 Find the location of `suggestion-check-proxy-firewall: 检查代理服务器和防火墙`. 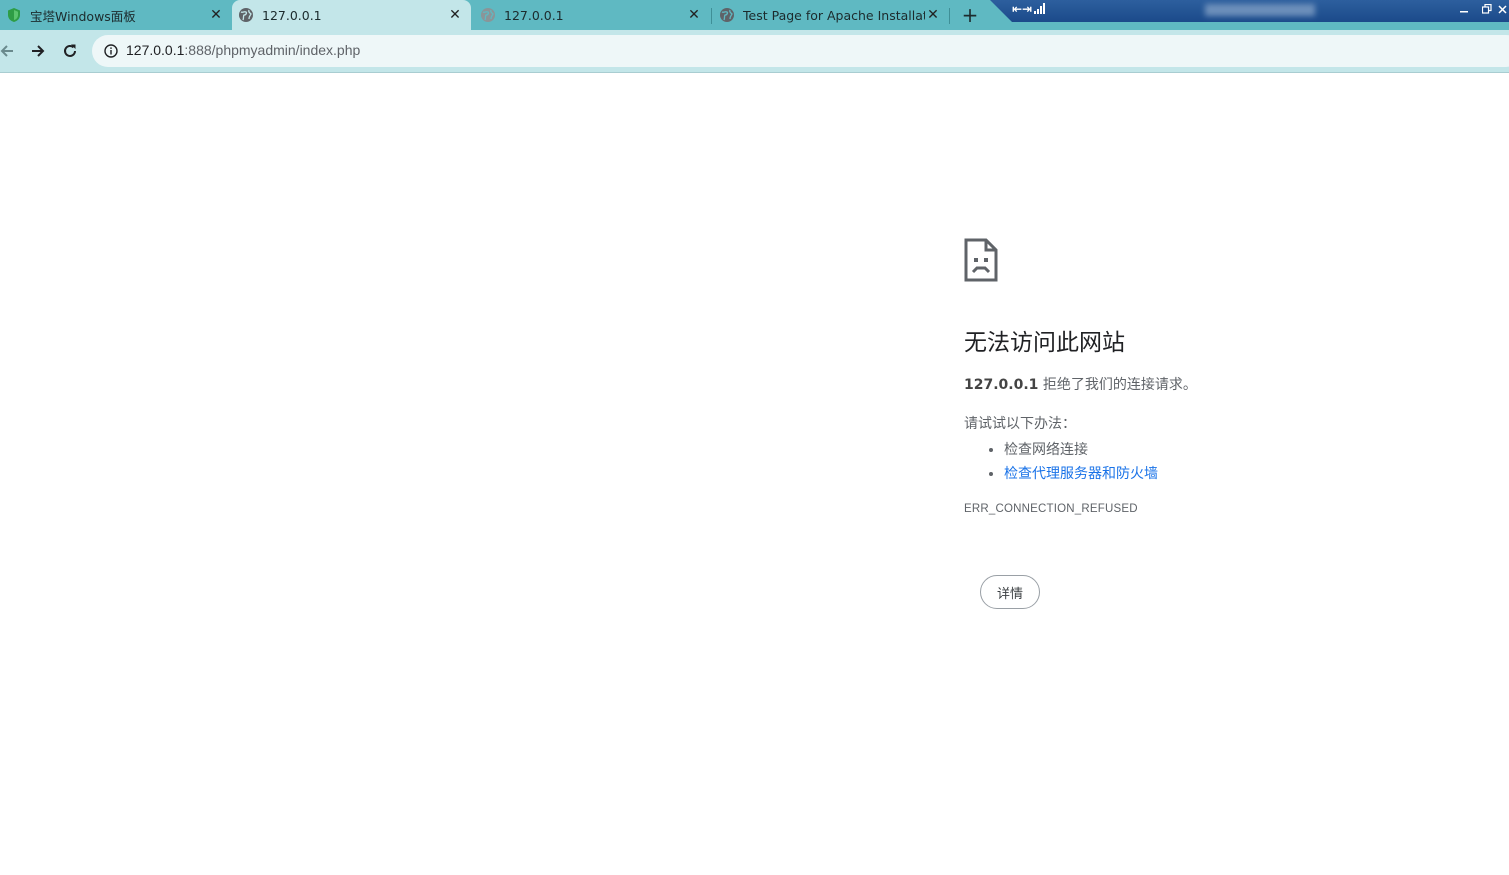

suggestion-check-proxy-firewall: 检查代理服务器和防火墙 is located at coordinates (1081, 474).